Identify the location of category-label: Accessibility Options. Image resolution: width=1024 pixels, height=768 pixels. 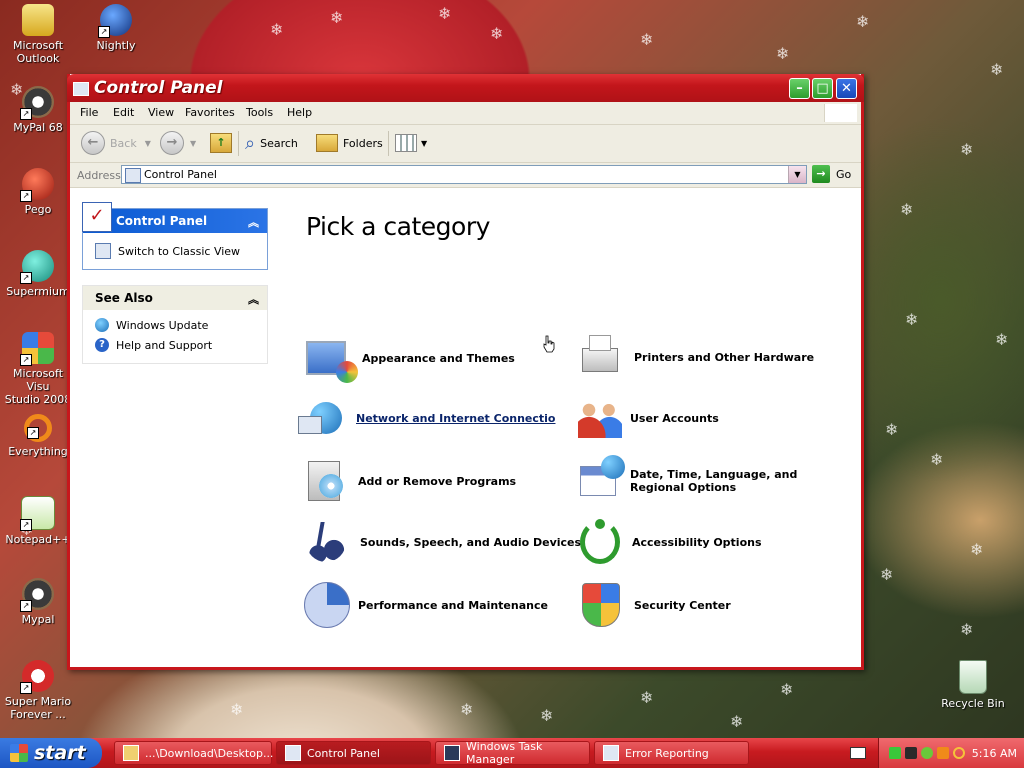
(697, 542).